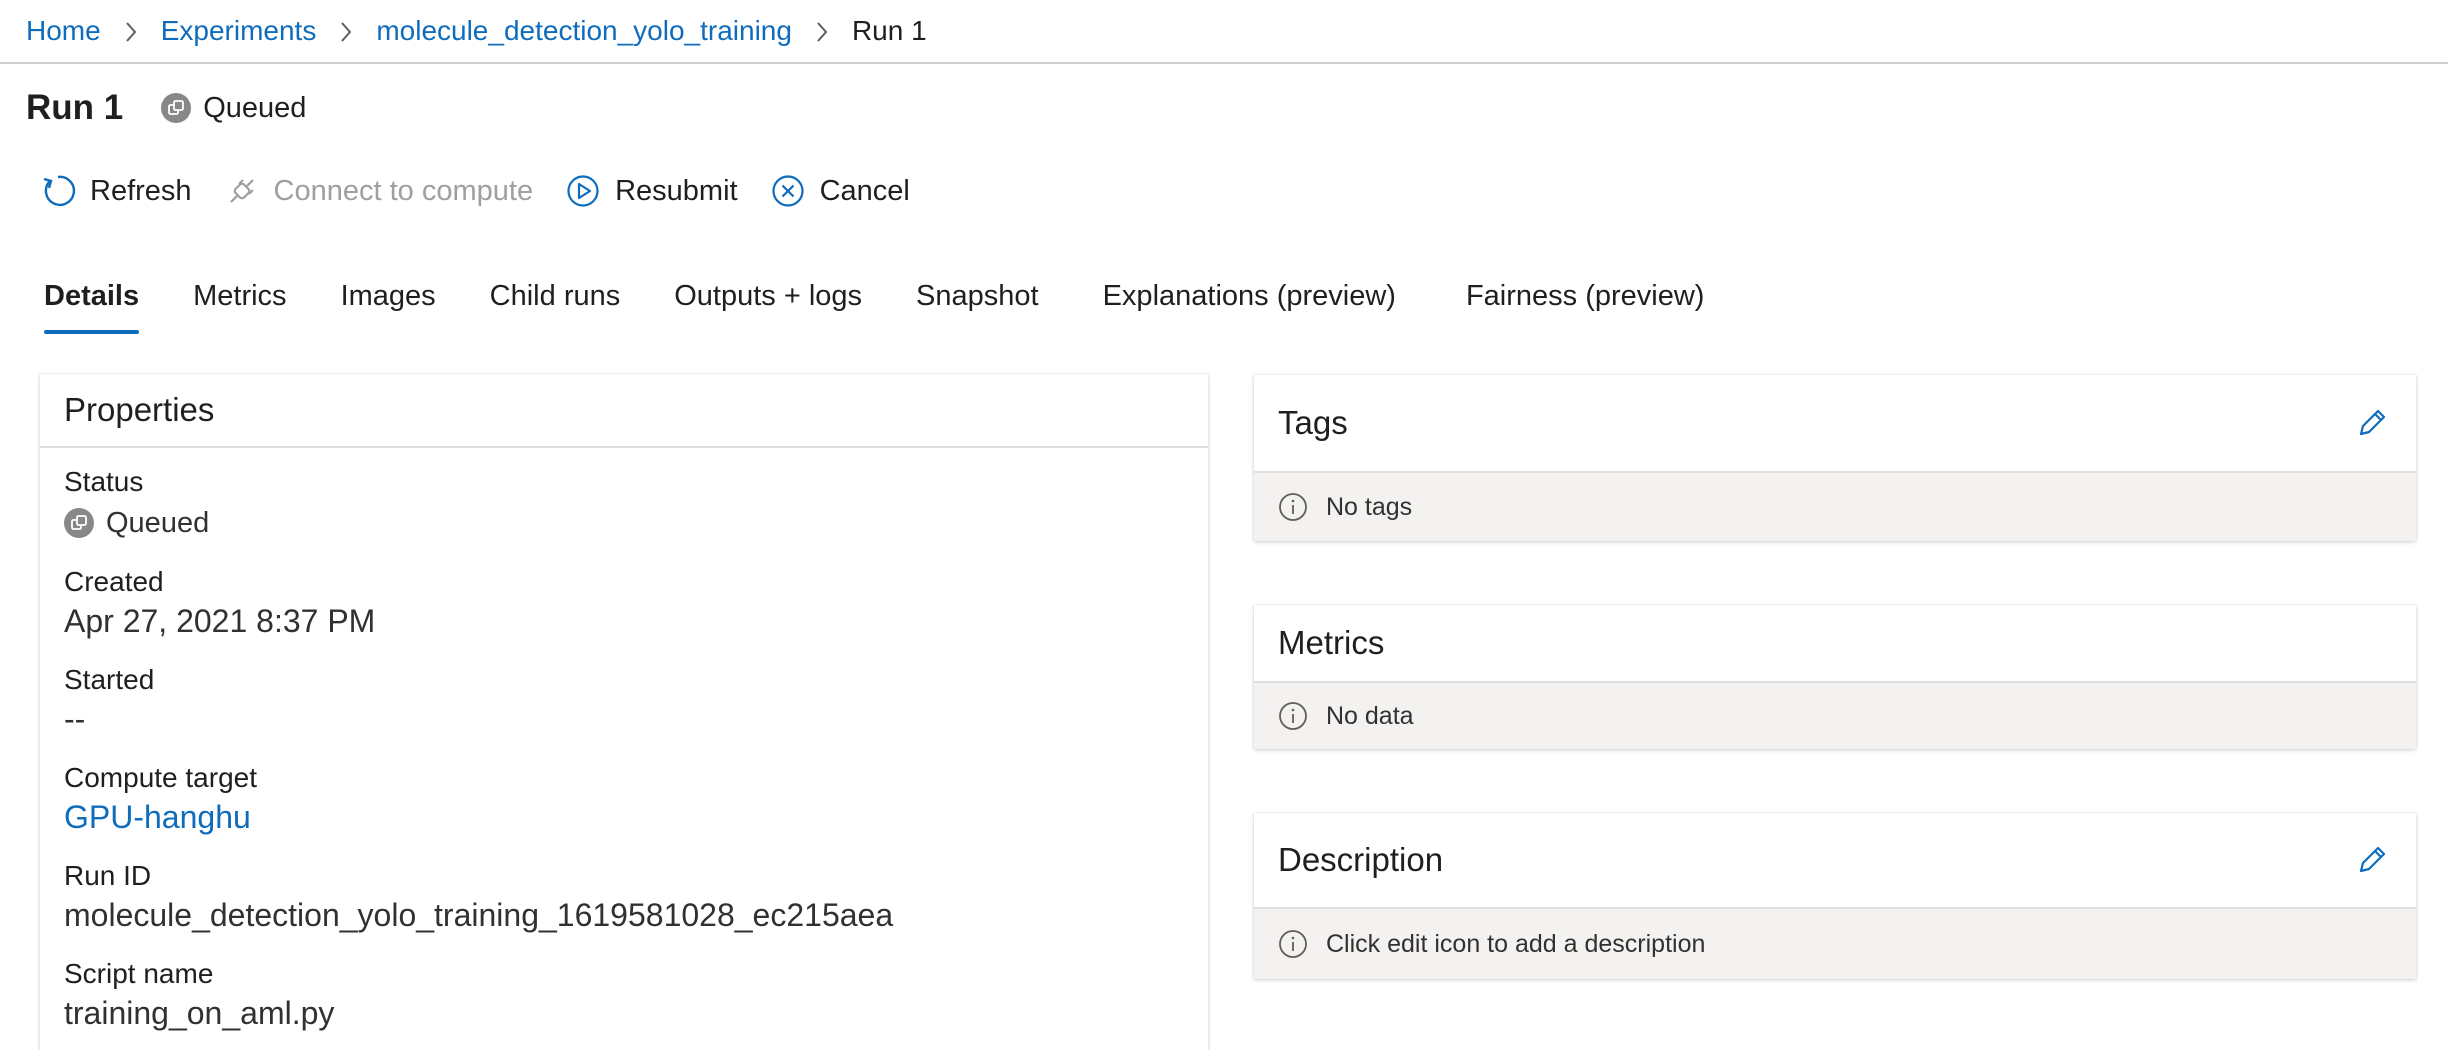 The image size is (2448, 1050). I want to click on compute-target-link: GPU-hanghu, so click(624, 817).